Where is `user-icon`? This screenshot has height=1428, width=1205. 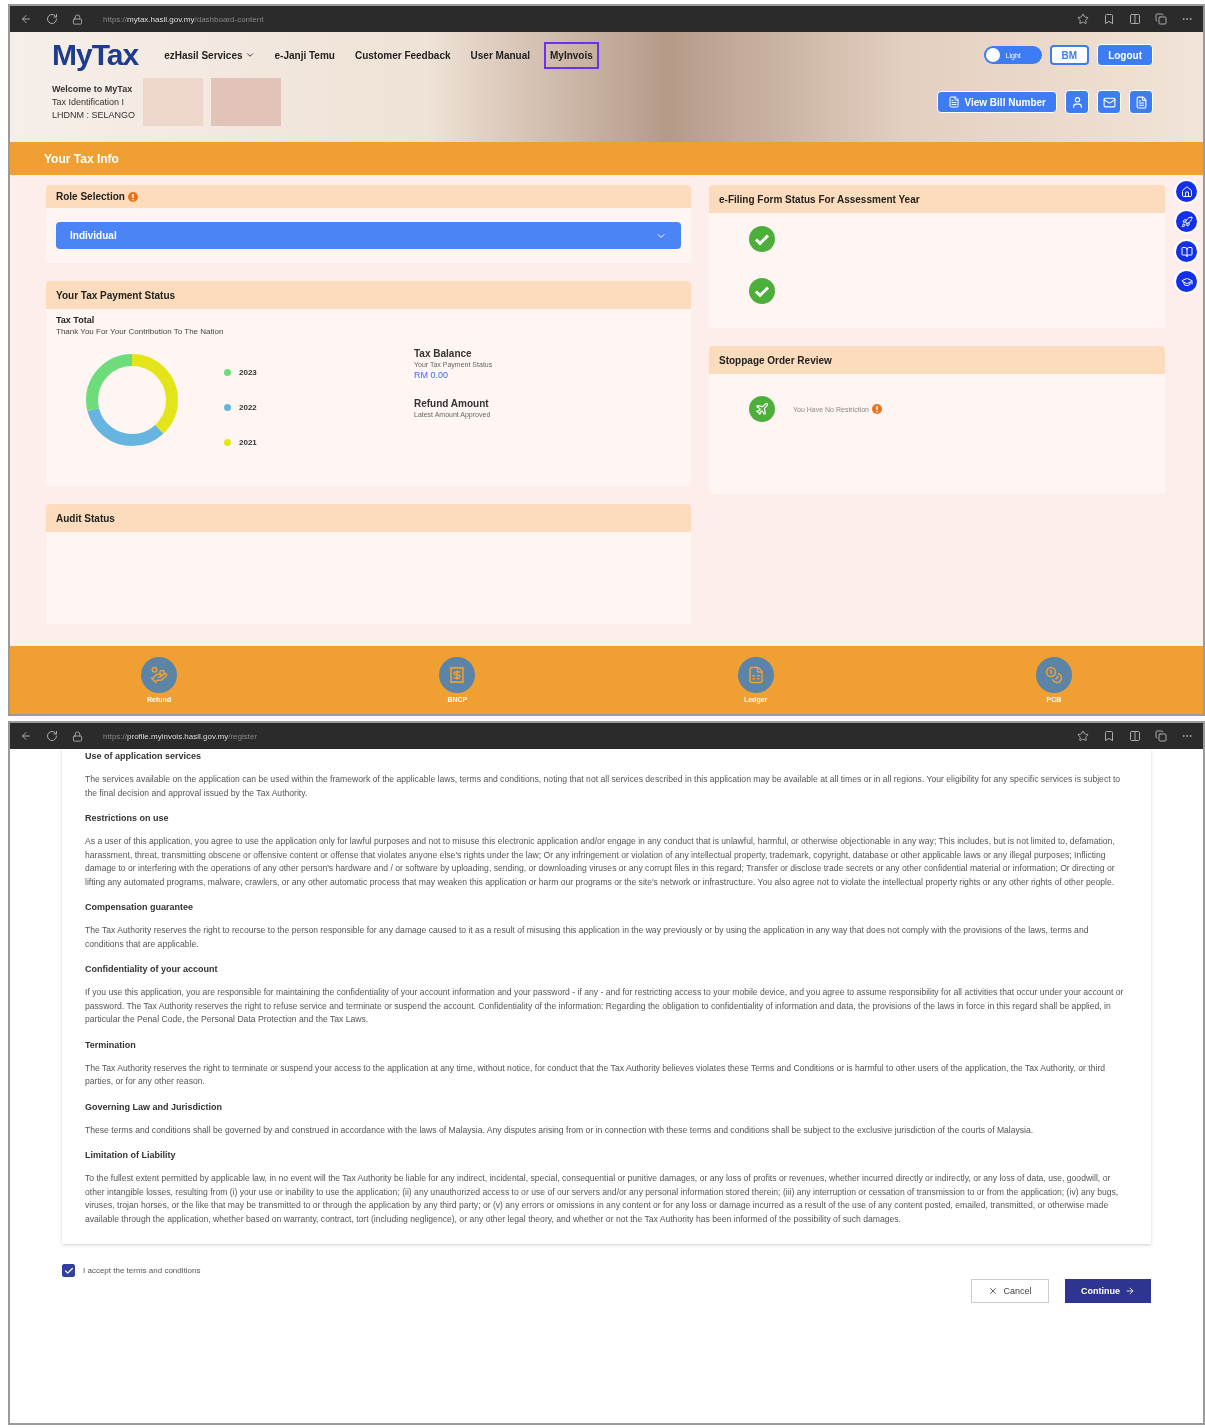
user-icon is located at coordinates (1077, 102).